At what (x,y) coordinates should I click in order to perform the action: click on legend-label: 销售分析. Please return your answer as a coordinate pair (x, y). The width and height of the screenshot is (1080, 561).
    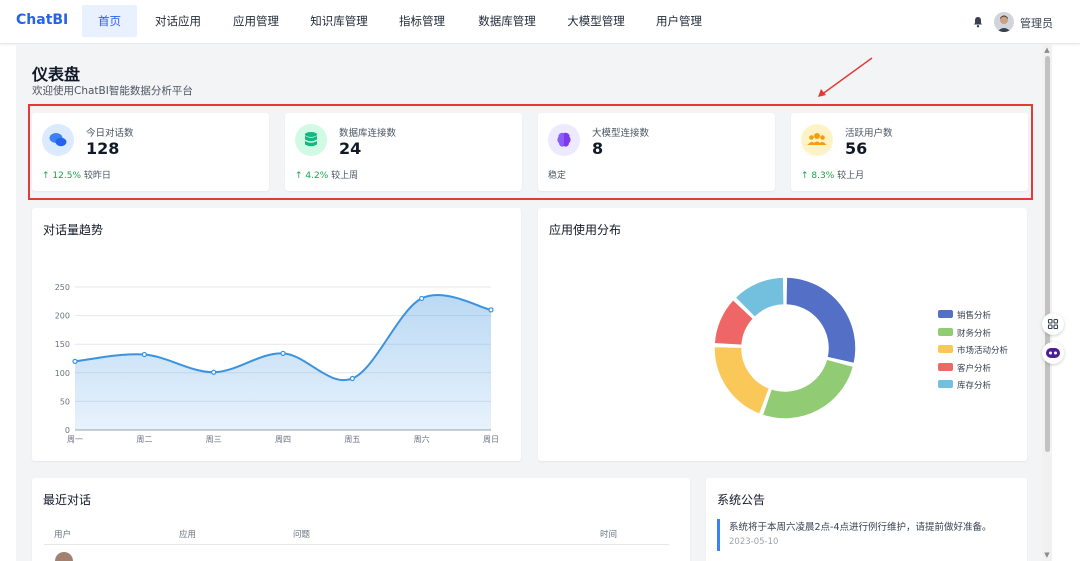
    Looking at the image, I should click on (974, 316).